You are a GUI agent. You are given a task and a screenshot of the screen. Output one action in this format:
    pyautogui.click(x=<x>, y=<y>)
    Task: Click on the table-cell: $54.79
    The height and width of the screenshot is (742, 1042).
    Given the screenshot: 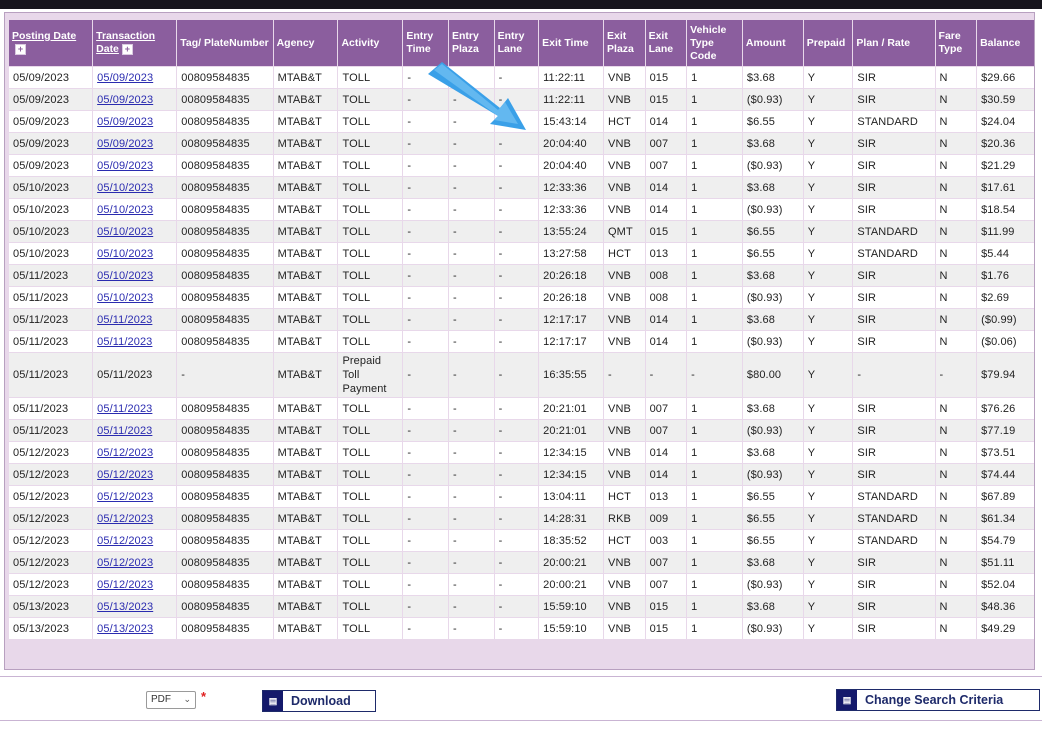 What is the action you would take?
    pyautogui.click(x=1005, y=540)
    